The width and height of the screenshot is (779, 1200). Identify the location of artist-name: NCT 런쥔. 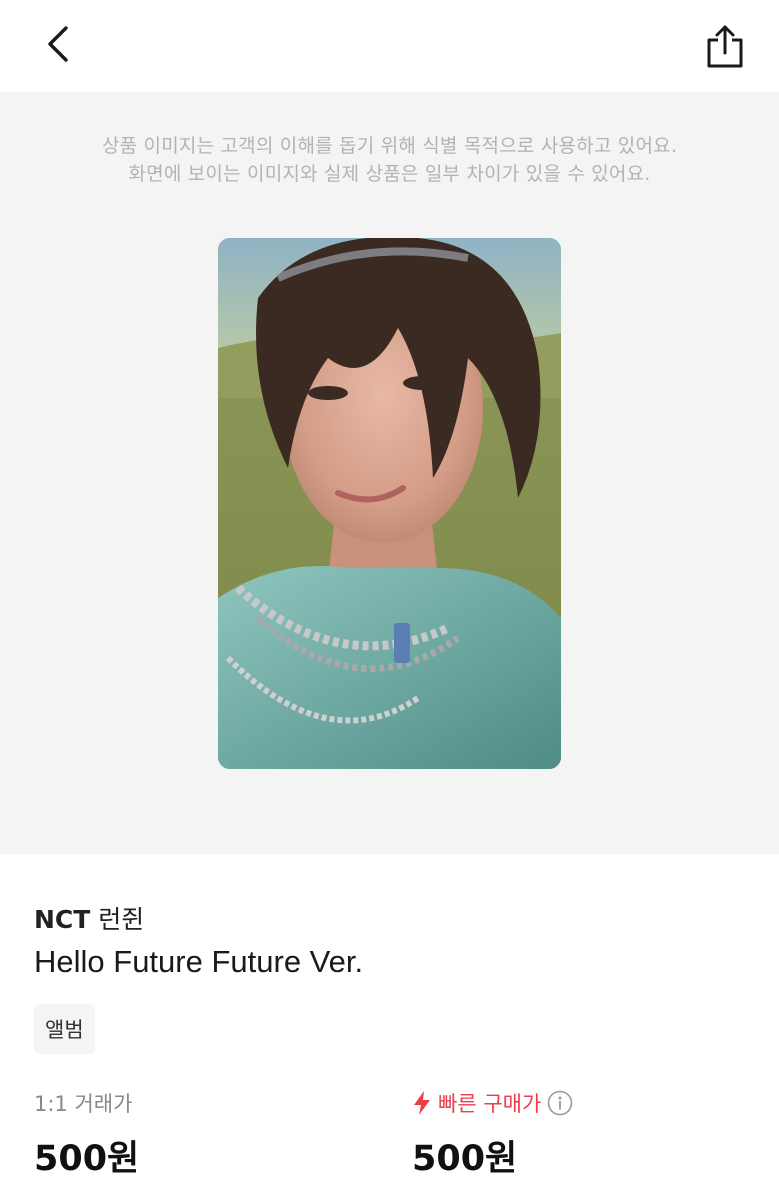
(89, 918).